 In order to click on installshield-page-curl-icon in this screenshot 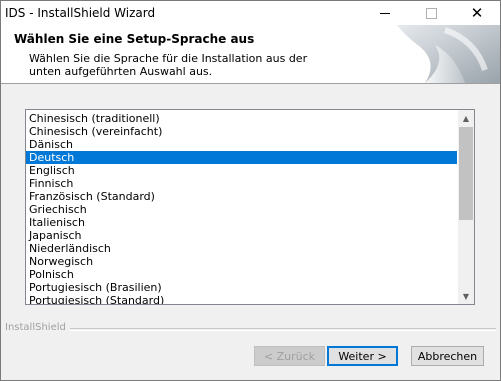, I will do `click(442, 54)`.